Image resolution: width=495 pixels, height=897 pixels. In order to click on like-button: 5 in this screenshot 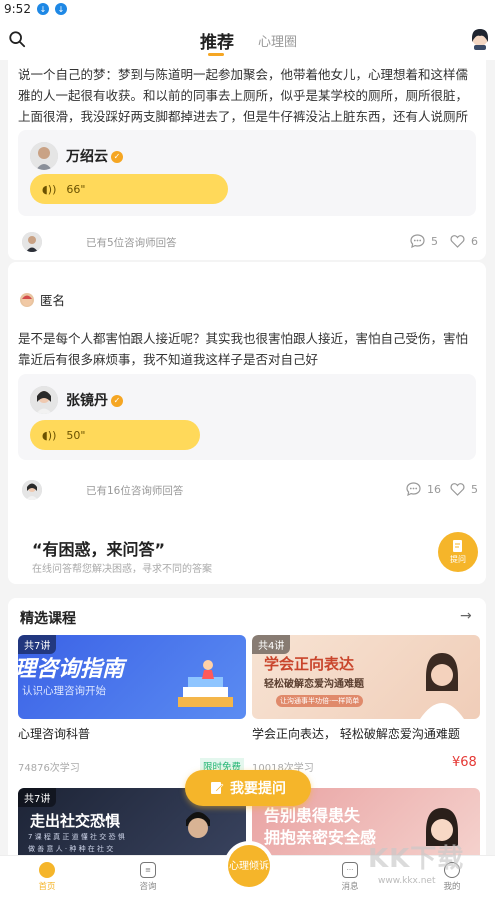, I will do `click(464, 489)`.